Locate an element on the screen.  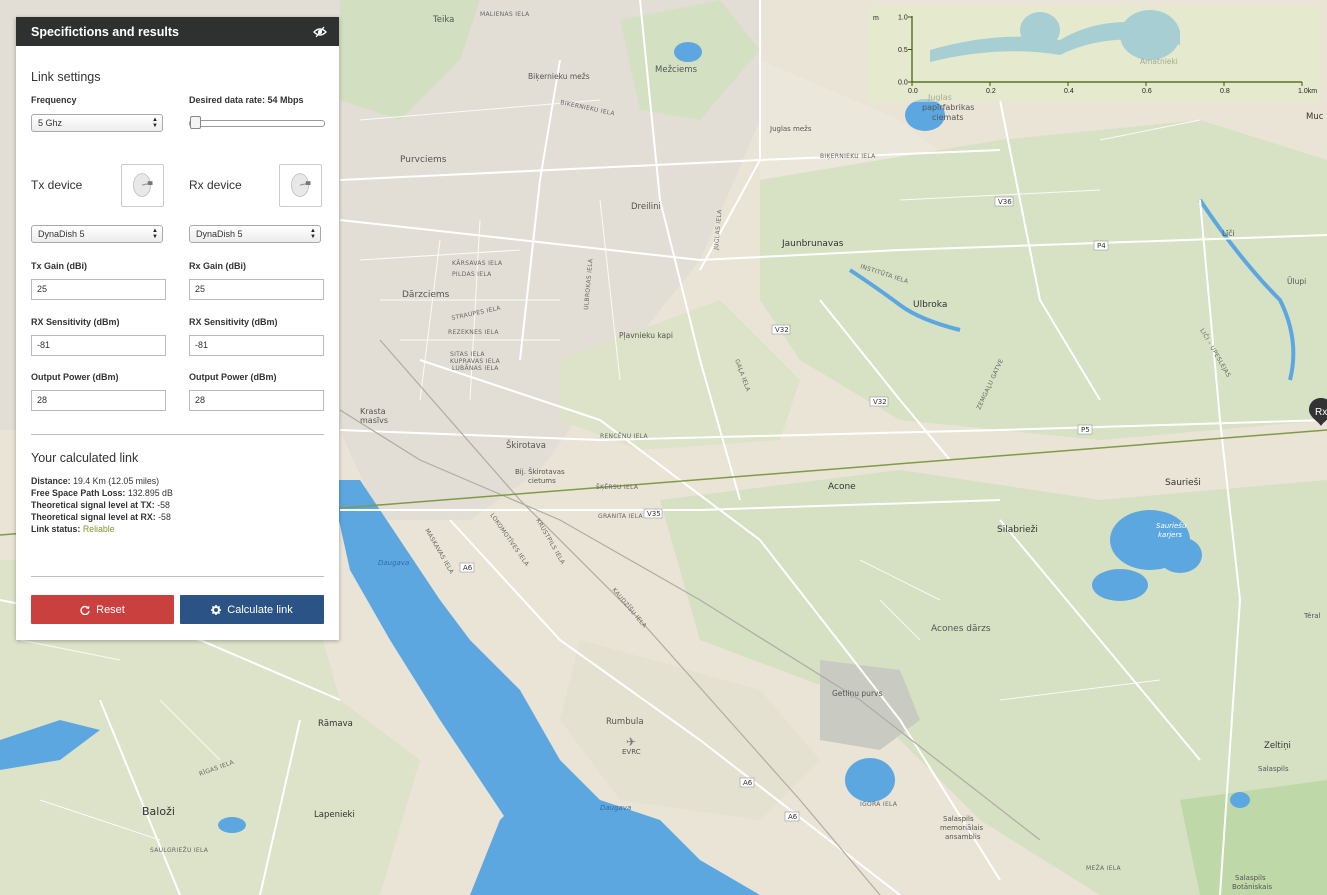
rx-marker: Rx is located at coordinates (1318, 412).